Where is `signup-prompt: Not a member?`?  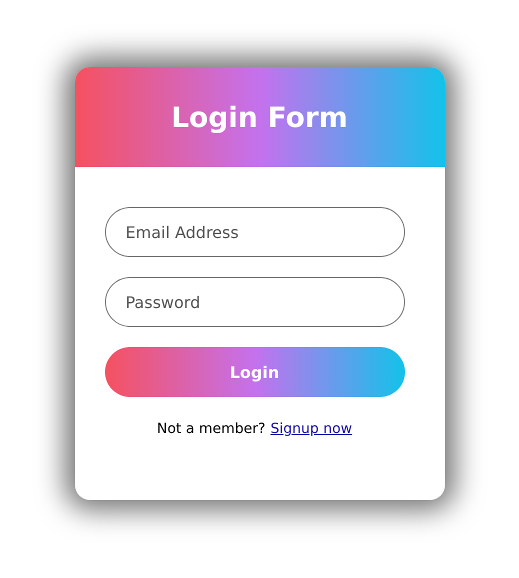
signup-prompt: Not a member? is located at coordinates (211, 429).